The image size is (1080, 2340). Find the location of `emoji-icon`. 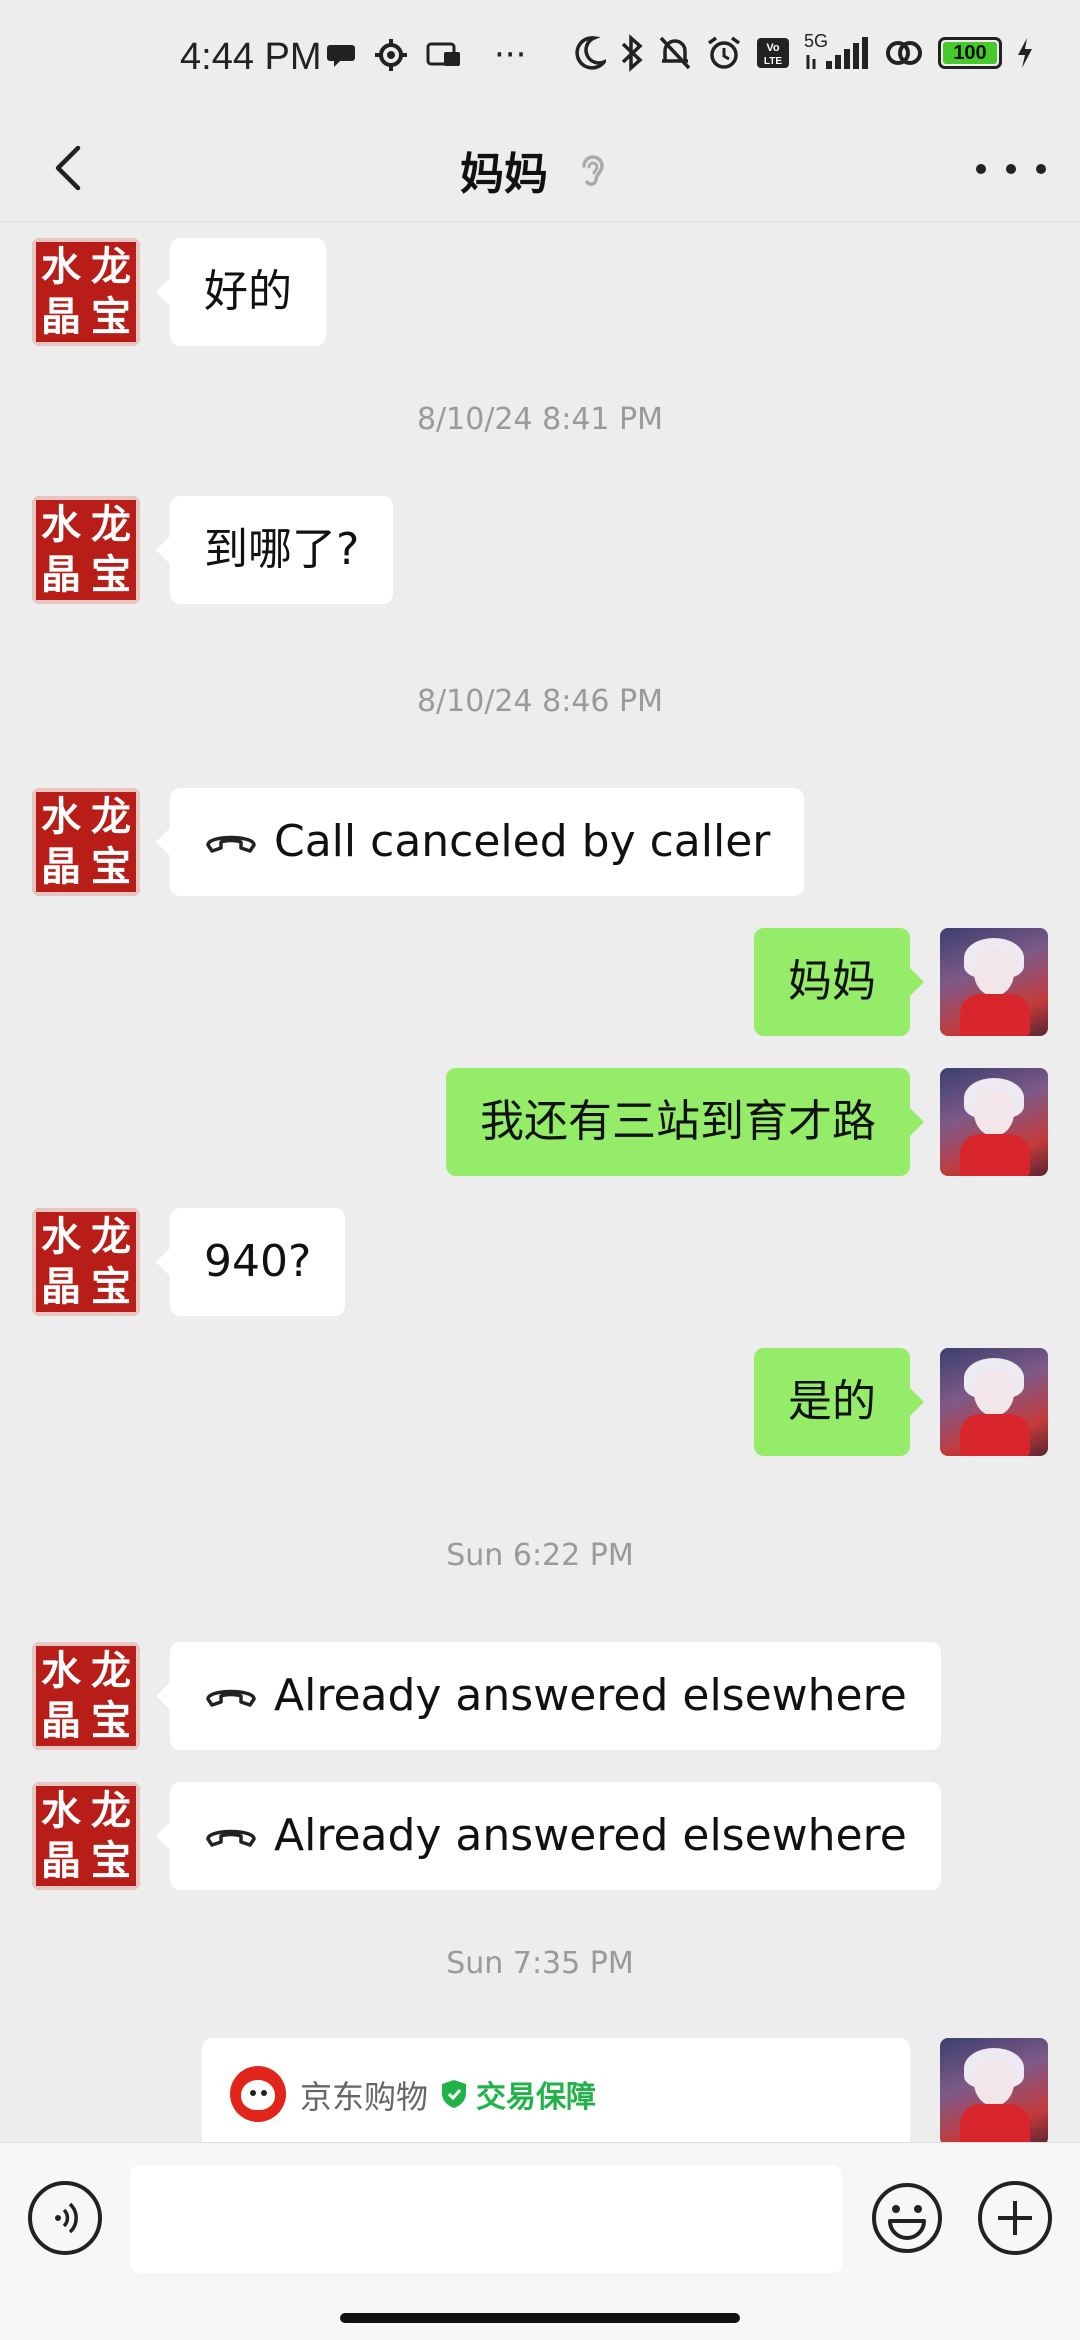

emoji-icon is located at coordinates (907, 2218).